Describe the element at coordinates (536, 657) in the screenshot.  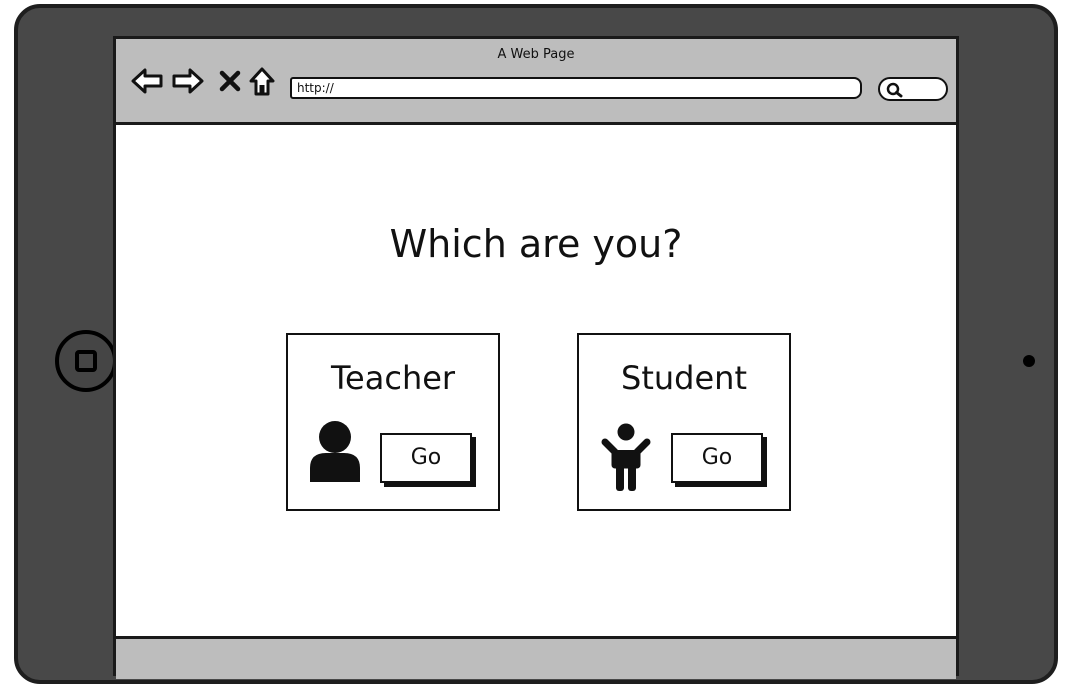
I see `browser-status-bar` at that location.